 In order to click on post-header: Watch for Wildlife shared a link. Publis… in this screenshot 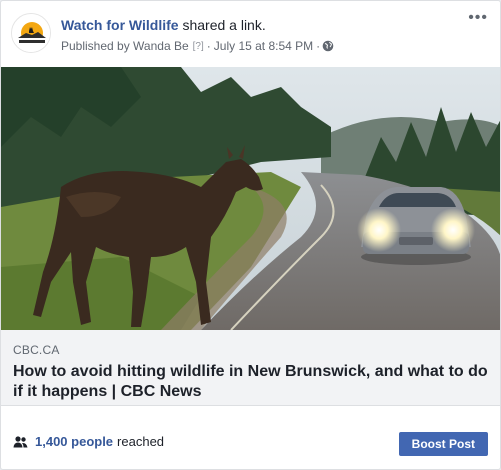, I will do `click(250, 34)`.